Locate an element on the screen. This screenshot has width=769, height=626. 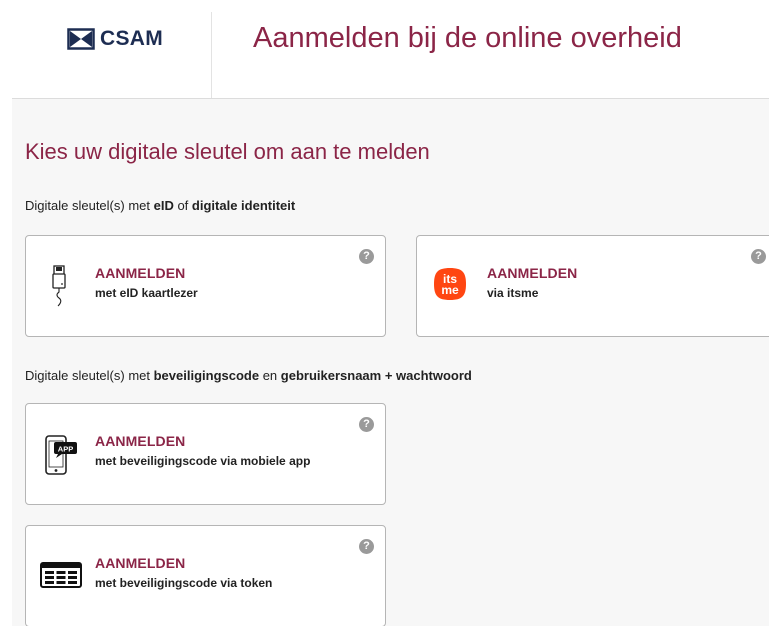
itsme-logo-icon: its me is located at coordinates (450, 284).